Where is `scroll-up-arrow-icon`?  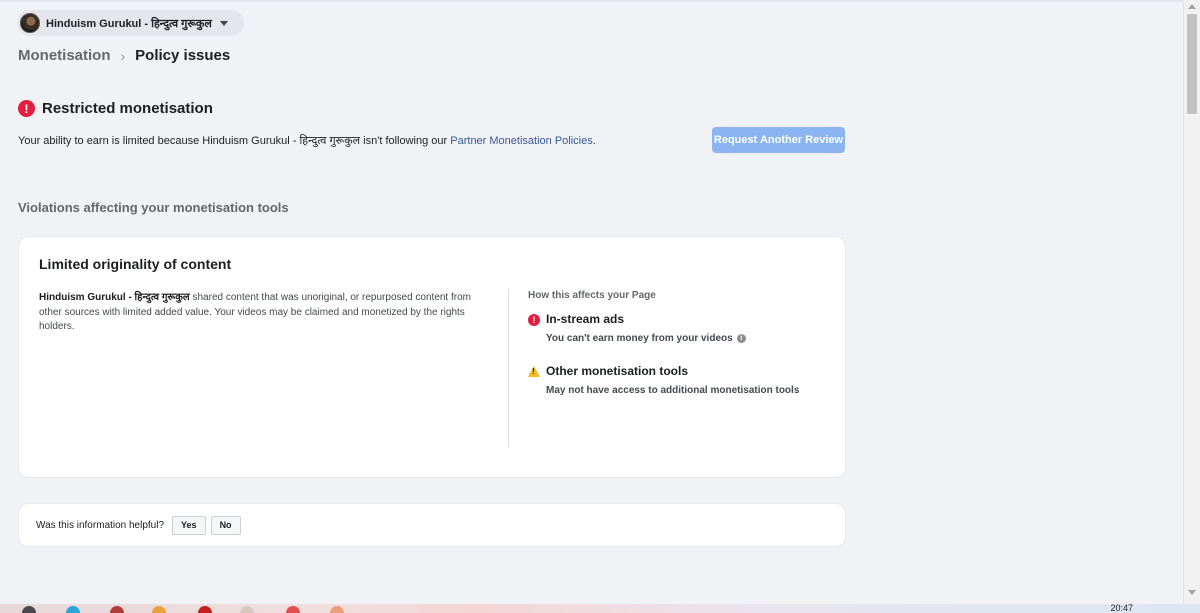
scroll-up-arrow-icon is located at coordinates (1192, 6).